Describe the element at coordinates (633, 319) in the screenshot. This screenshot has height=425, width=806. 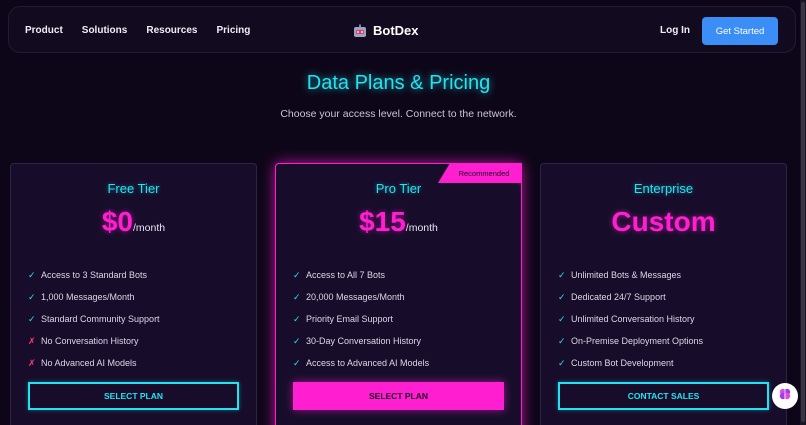
I see `feature-text: Unlimited Conversation History` at that location.